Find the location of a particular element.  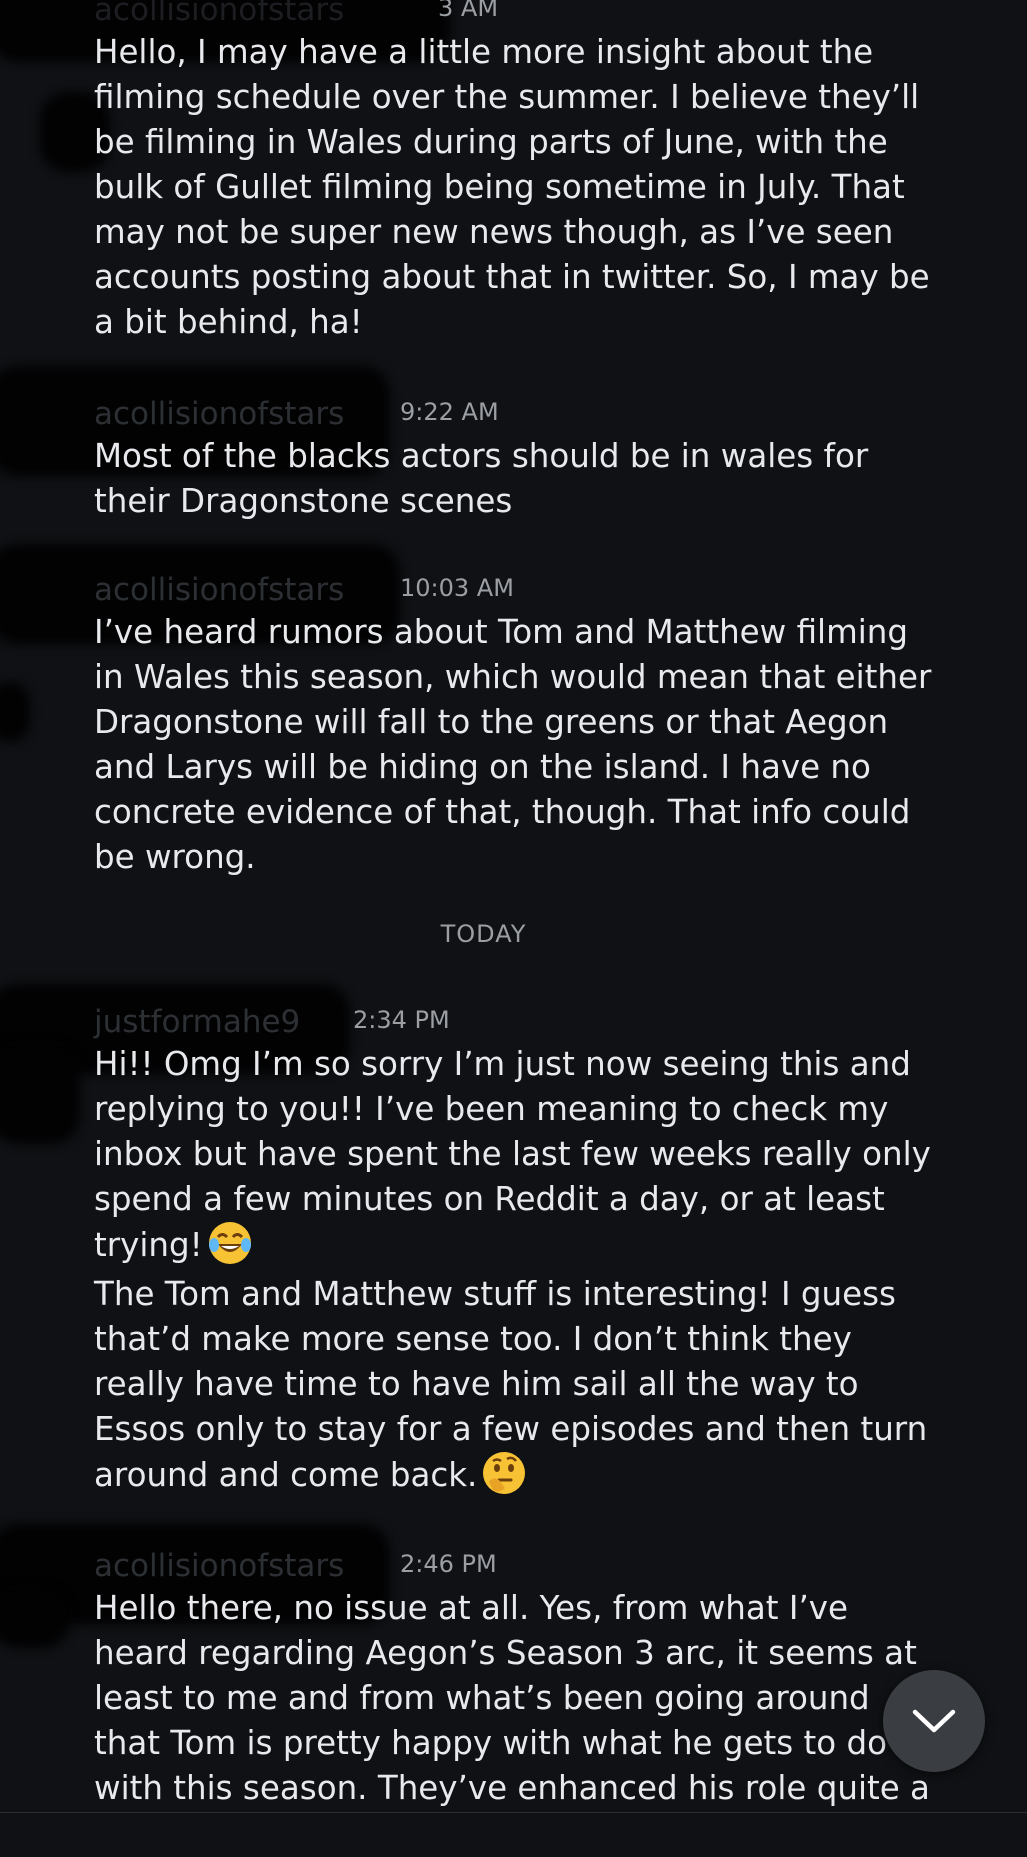

thinking-face-emoji-icon is located at coordinates (504, 1473).